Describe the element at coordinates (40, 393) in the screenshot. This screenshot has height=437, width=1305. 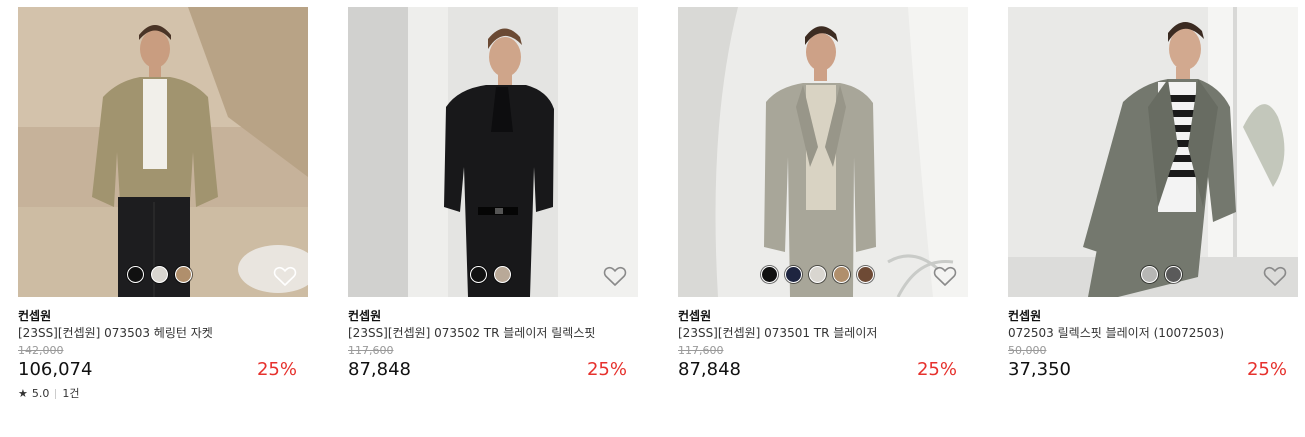
I see `rating-score: 5.0` at that location.